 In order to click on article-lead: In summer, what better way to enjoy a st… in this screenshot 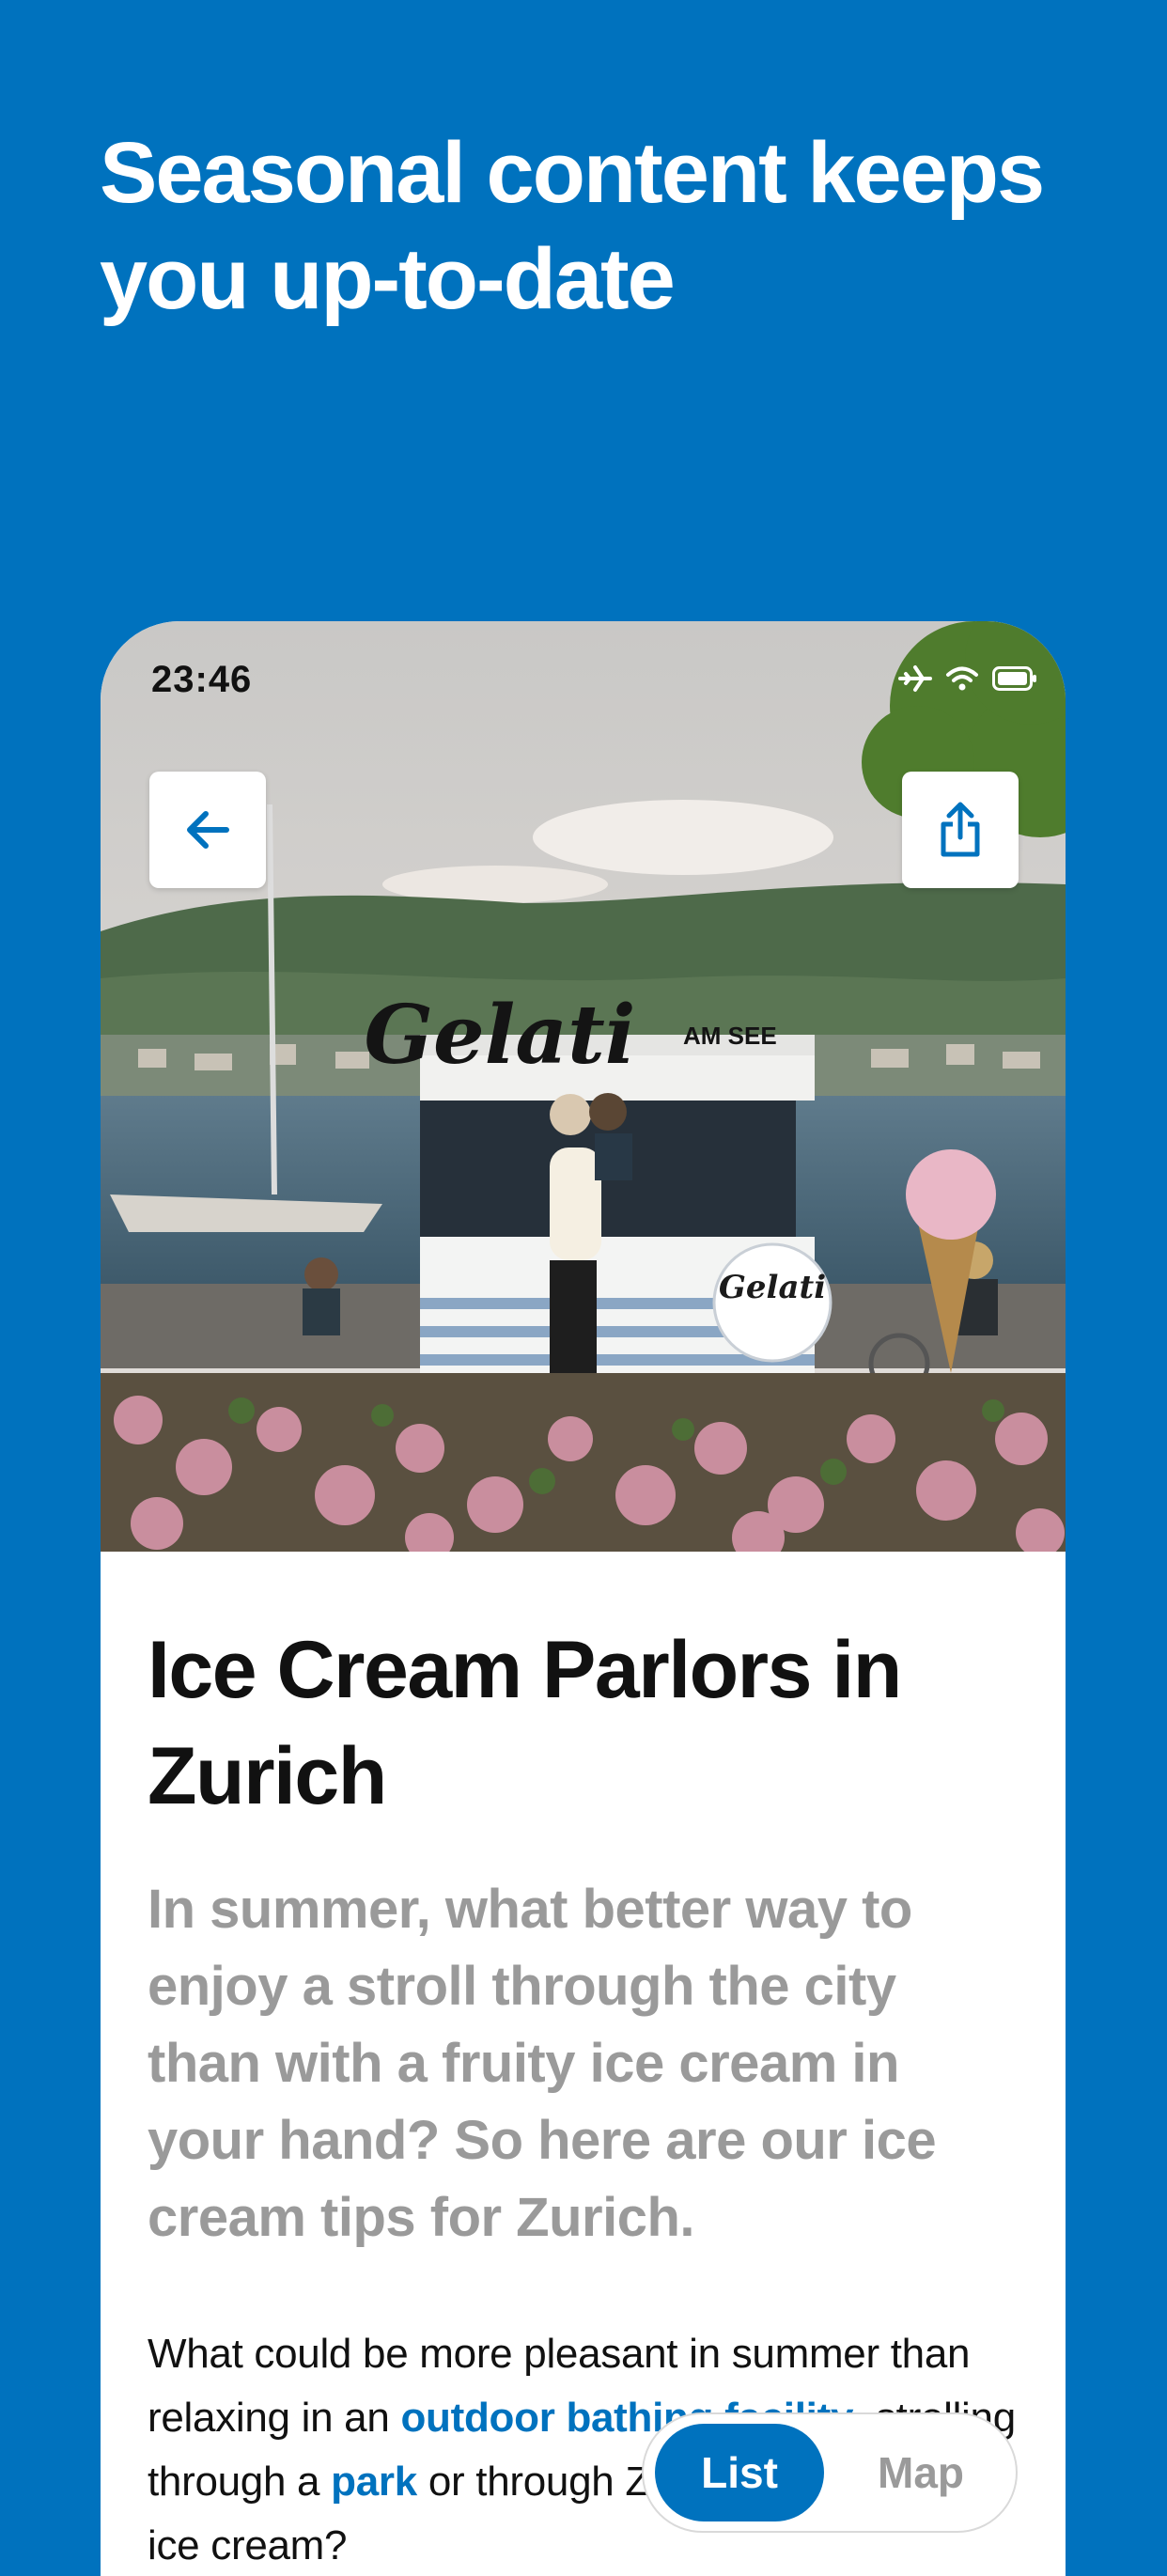, I will do `click(542, 2063)`.